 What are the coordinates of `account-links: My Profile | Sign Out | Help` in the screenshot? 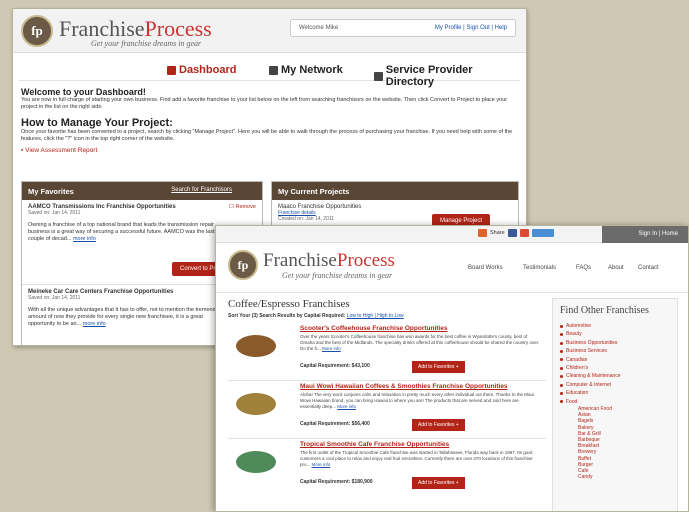 It's located at (471, 28).